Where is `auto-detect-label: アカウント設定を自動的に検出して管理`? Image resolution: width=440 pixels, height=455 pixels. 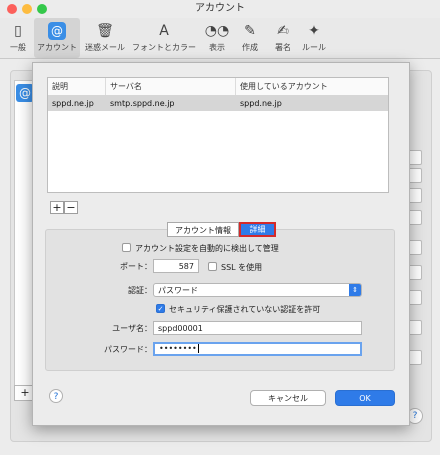
auto-detect-label: アカウント設定を自動的に検出して管理 is located at coordinates (207, 248).